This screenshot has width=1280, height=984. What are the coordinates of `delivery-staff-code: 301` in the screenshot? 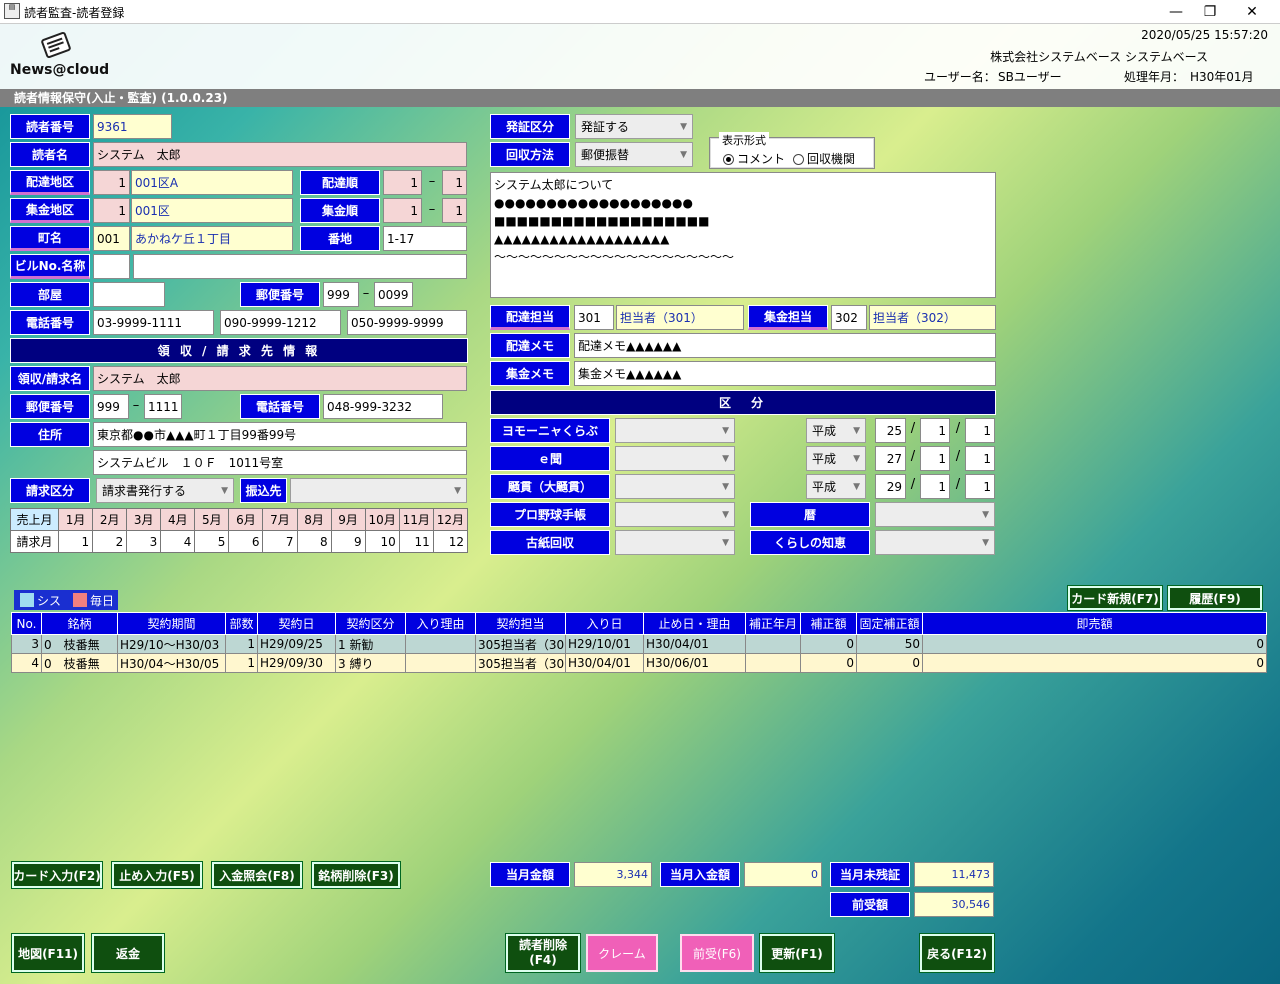 It's located at (594, 317).